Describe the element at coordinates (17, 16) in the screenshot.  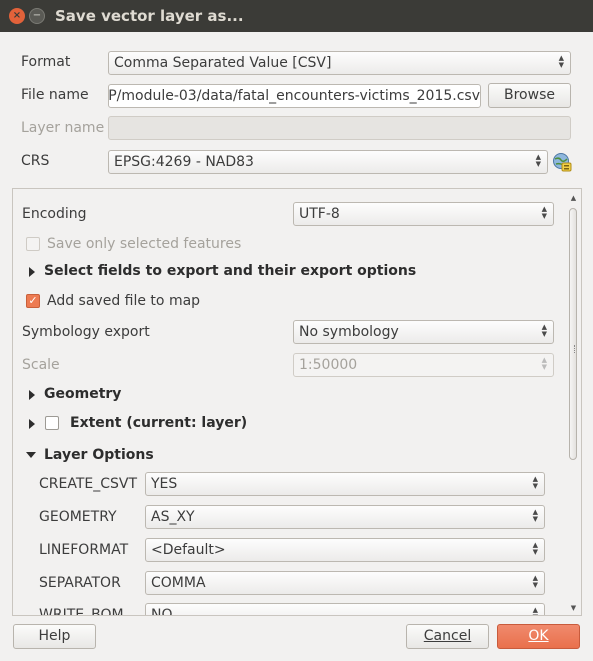
I see `close-window-button: ×` at that location.